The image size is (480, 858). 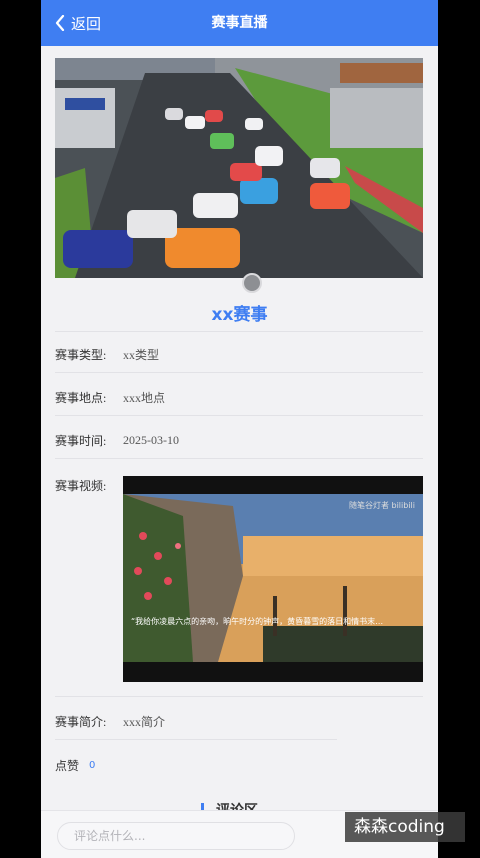 I want to click on event-time-label: 赛事时间:, so click(x=81, y=441).